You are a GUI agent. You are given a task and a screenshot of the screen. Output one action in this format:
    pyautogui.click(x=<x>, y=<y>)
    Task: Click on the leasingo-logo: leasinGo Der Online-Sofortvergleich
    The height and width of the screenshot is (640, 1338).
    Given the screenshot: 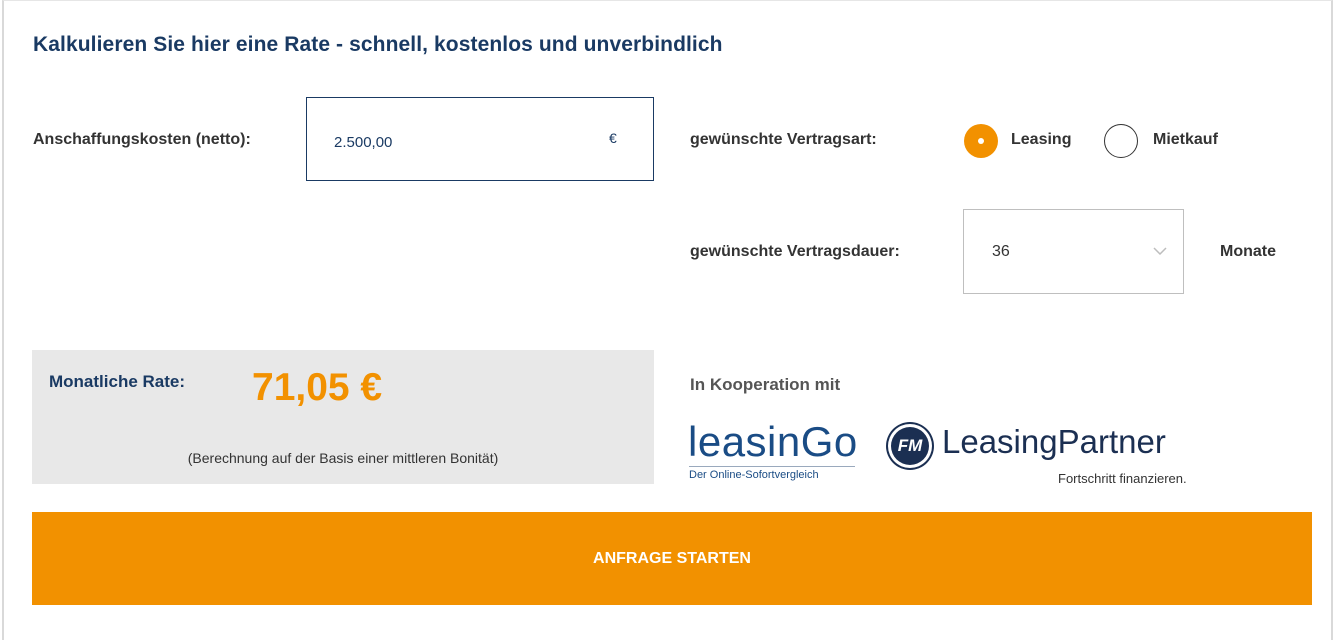 What is the action you would take?
    pyautogui.click(x=773, y=451)
    